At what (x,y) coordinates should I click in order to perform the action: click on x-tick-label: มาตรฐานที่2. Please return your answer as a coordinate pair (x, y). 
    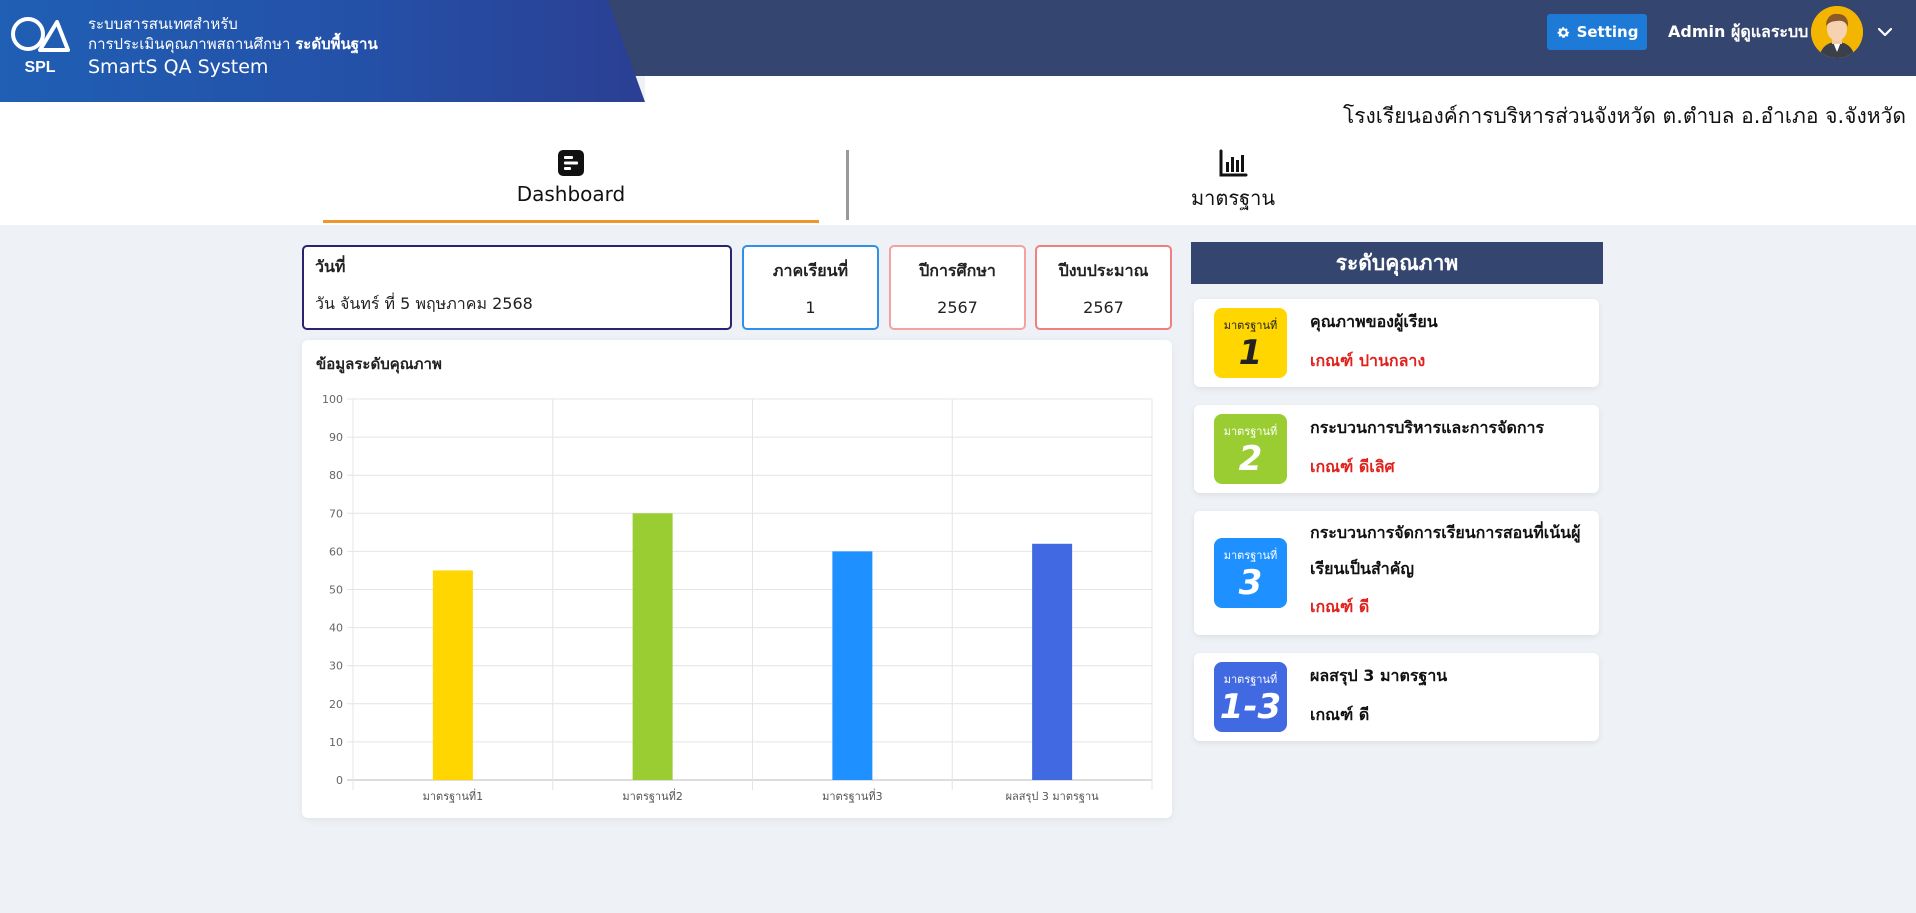
    Looking at the image, I should click on (652, 795).